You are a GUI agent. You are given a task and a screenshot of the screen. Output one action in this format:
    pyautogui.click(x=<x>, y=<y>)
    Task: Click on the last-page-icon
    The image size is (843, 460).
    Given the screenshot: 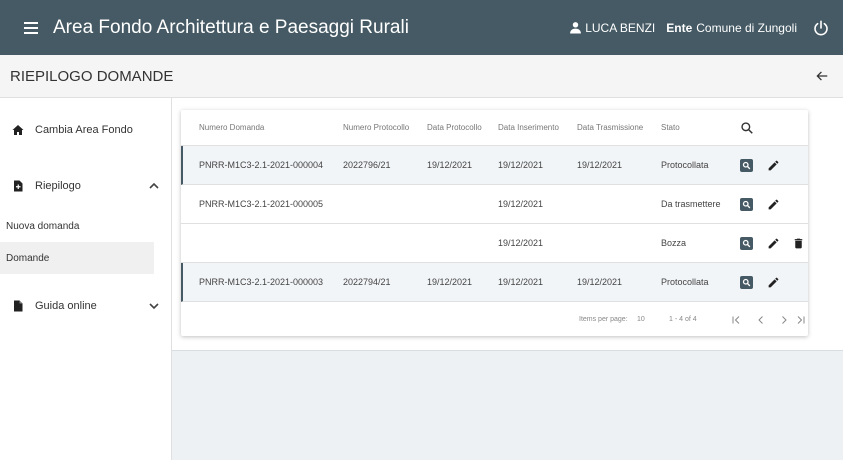 What is the action you would take?
    pyautogui.click(x=801, y=320)
    